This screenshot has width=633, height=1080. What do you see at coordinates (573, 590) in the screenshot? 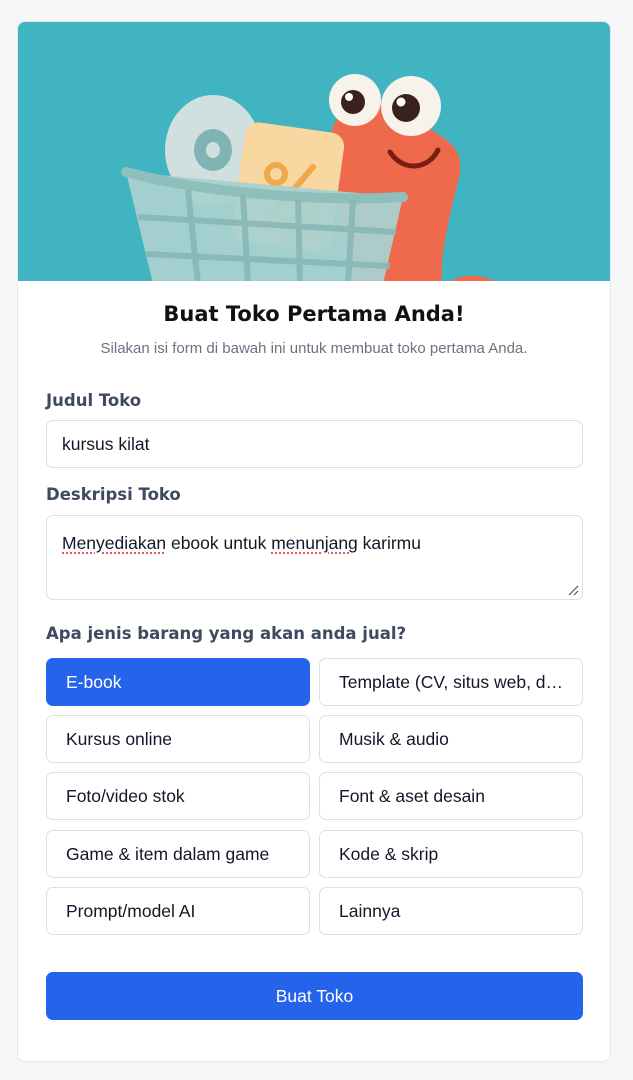
I see `resize-handle-icon` at bounding box center [573, 590].